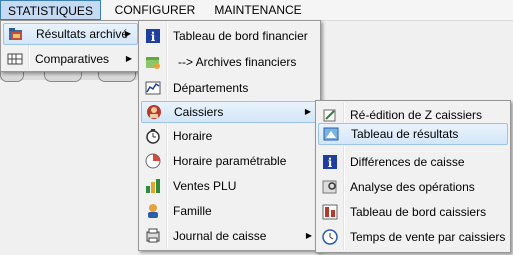 The width and height of the screenshot is (513, 255). What do you see at coordinates (331, 134) in the screenshot?
I see `results-icon` at bounding box center [331, 134].